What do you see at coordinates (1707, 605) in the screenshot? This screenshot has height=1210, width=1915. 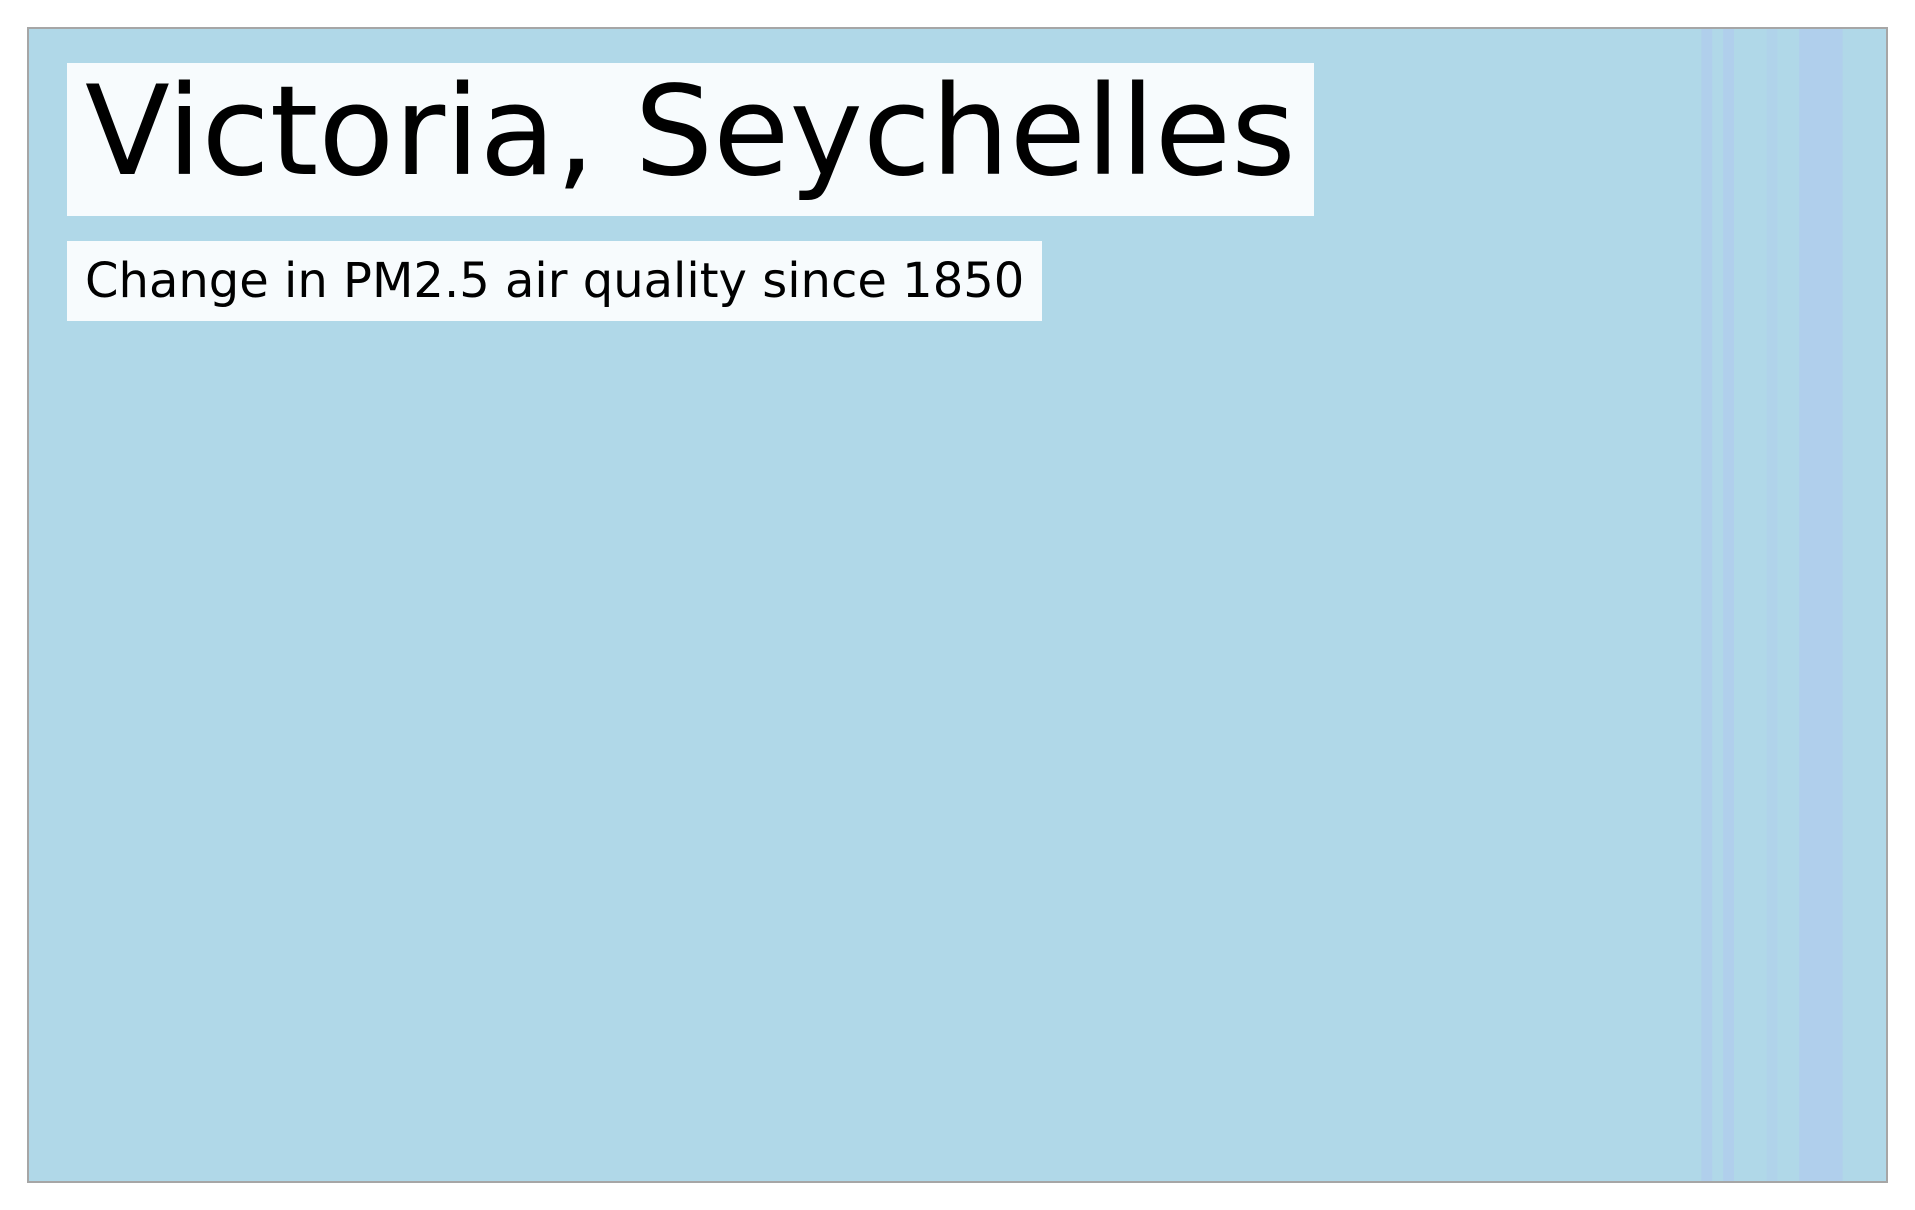 I see `stripe-2004-2005` at bounding box center [1707, 605].